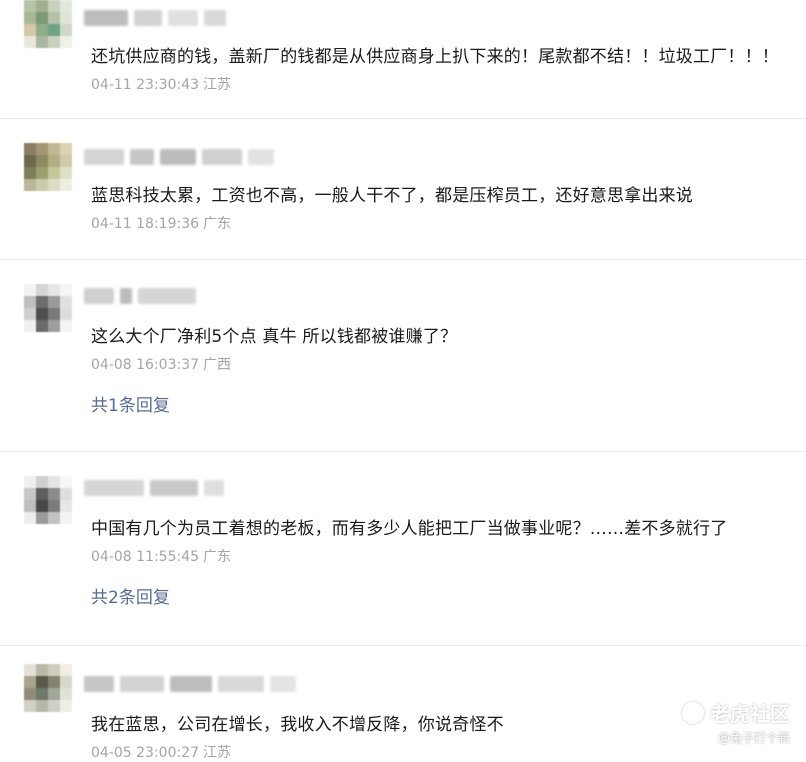  I want to click on tiger-logo-icon, so click(693, 712).